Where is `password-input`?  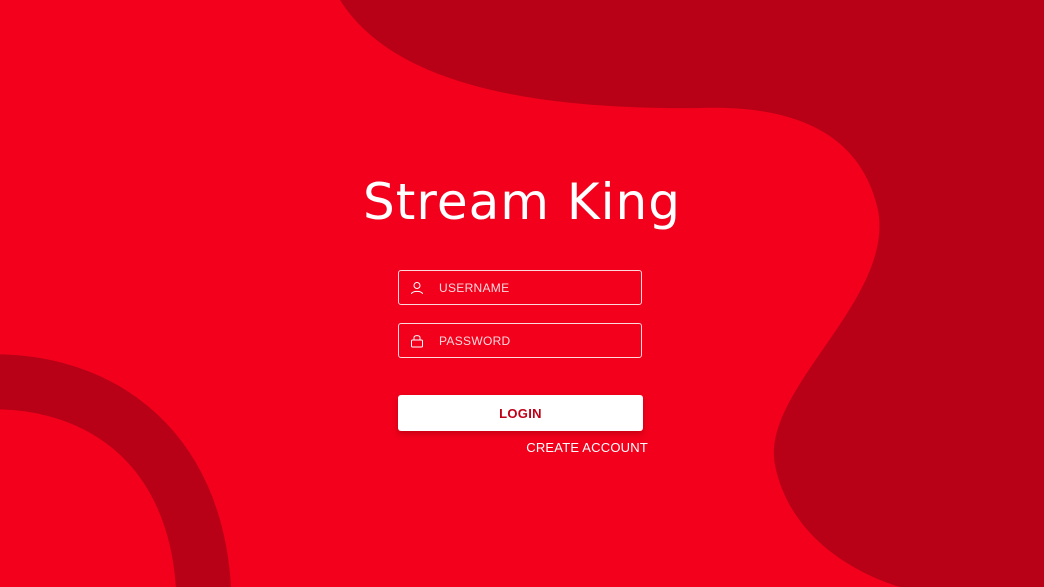
password-input is located at coordinates (540, 340).